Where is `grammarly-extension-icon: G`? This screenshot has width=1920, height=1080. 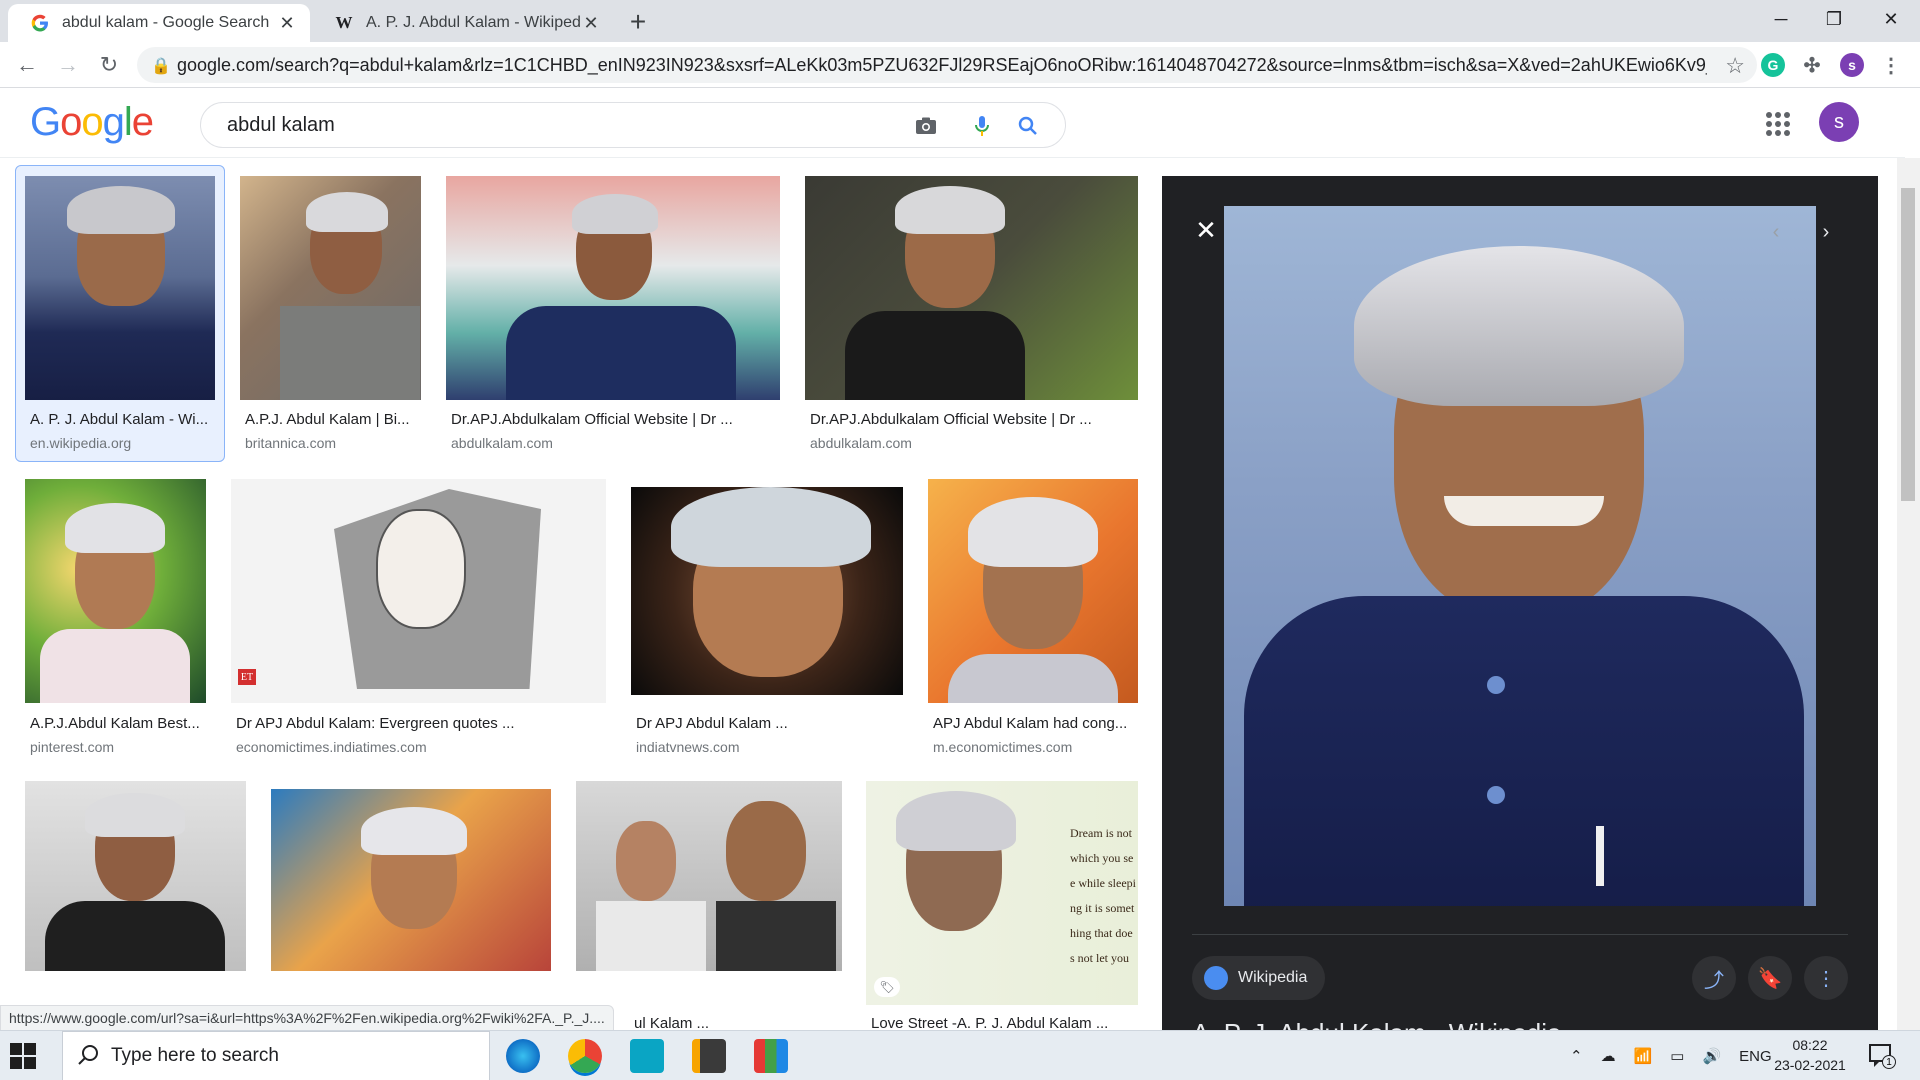 grammarly-extension-icon: G is located at coordinates (1773, 65).